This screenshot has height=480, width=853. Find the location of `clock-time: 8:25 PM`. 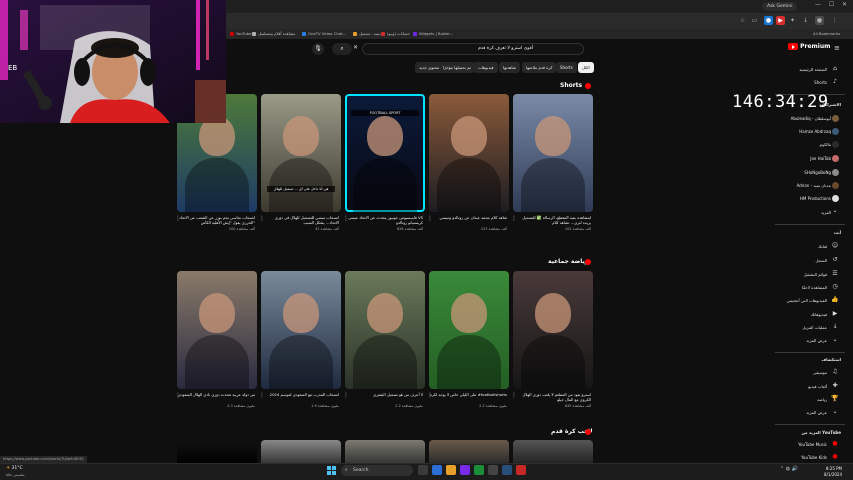

clock-time: 8:25 PM is located at coordinates (827, 468).